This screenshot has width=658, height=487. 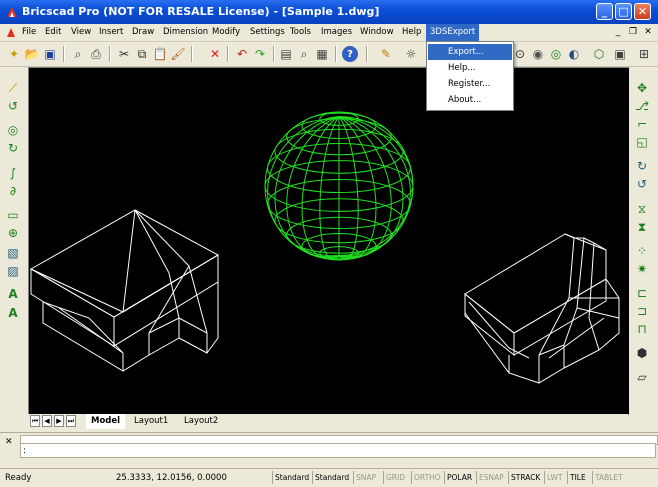 I want to click on maximize-button: □, so click(x=623, y=11).